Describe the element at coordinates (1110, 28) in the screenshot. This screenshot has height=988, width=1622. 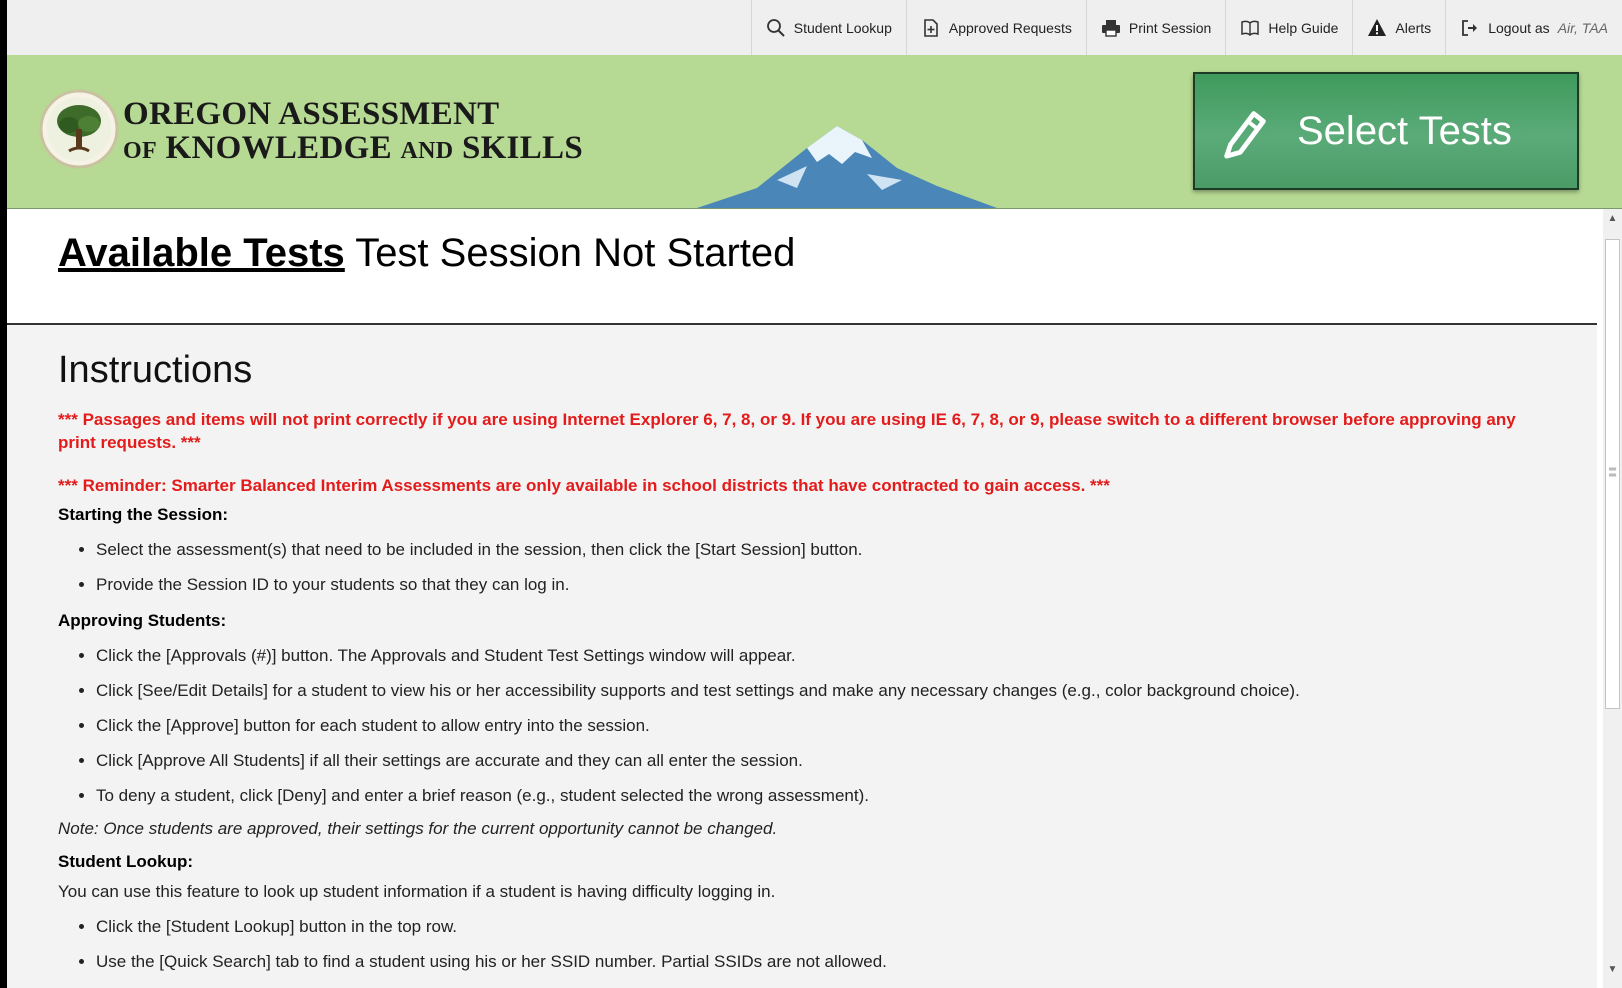
I see `printer-icon` at that location.